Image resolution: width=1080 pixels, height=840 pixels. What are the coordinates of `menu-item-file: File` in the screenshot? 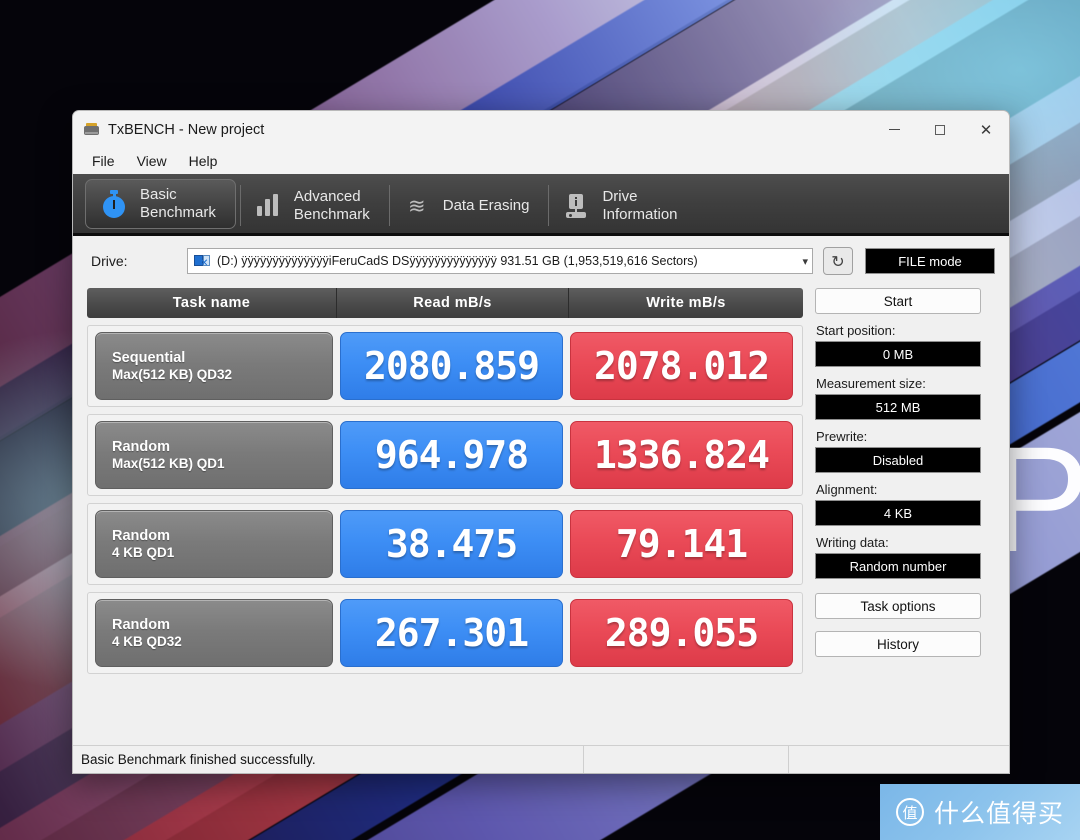 It's located at (103, 161).